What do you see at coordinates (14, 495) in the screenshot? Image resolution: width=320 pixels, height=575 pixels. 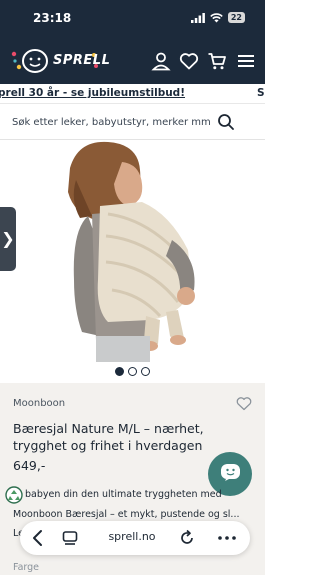 I see `recycle-badge-icon` at bounding box center [14, 495].